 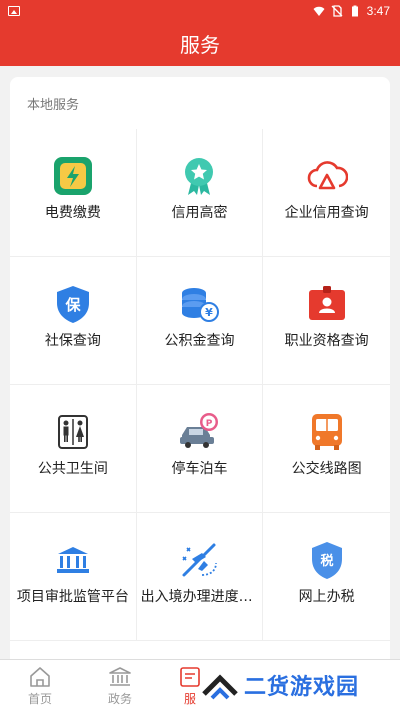 What do you see at coordinates (319, 11) in the screenshot?
I see `wifi-icon` at bounding box center [319, 11].